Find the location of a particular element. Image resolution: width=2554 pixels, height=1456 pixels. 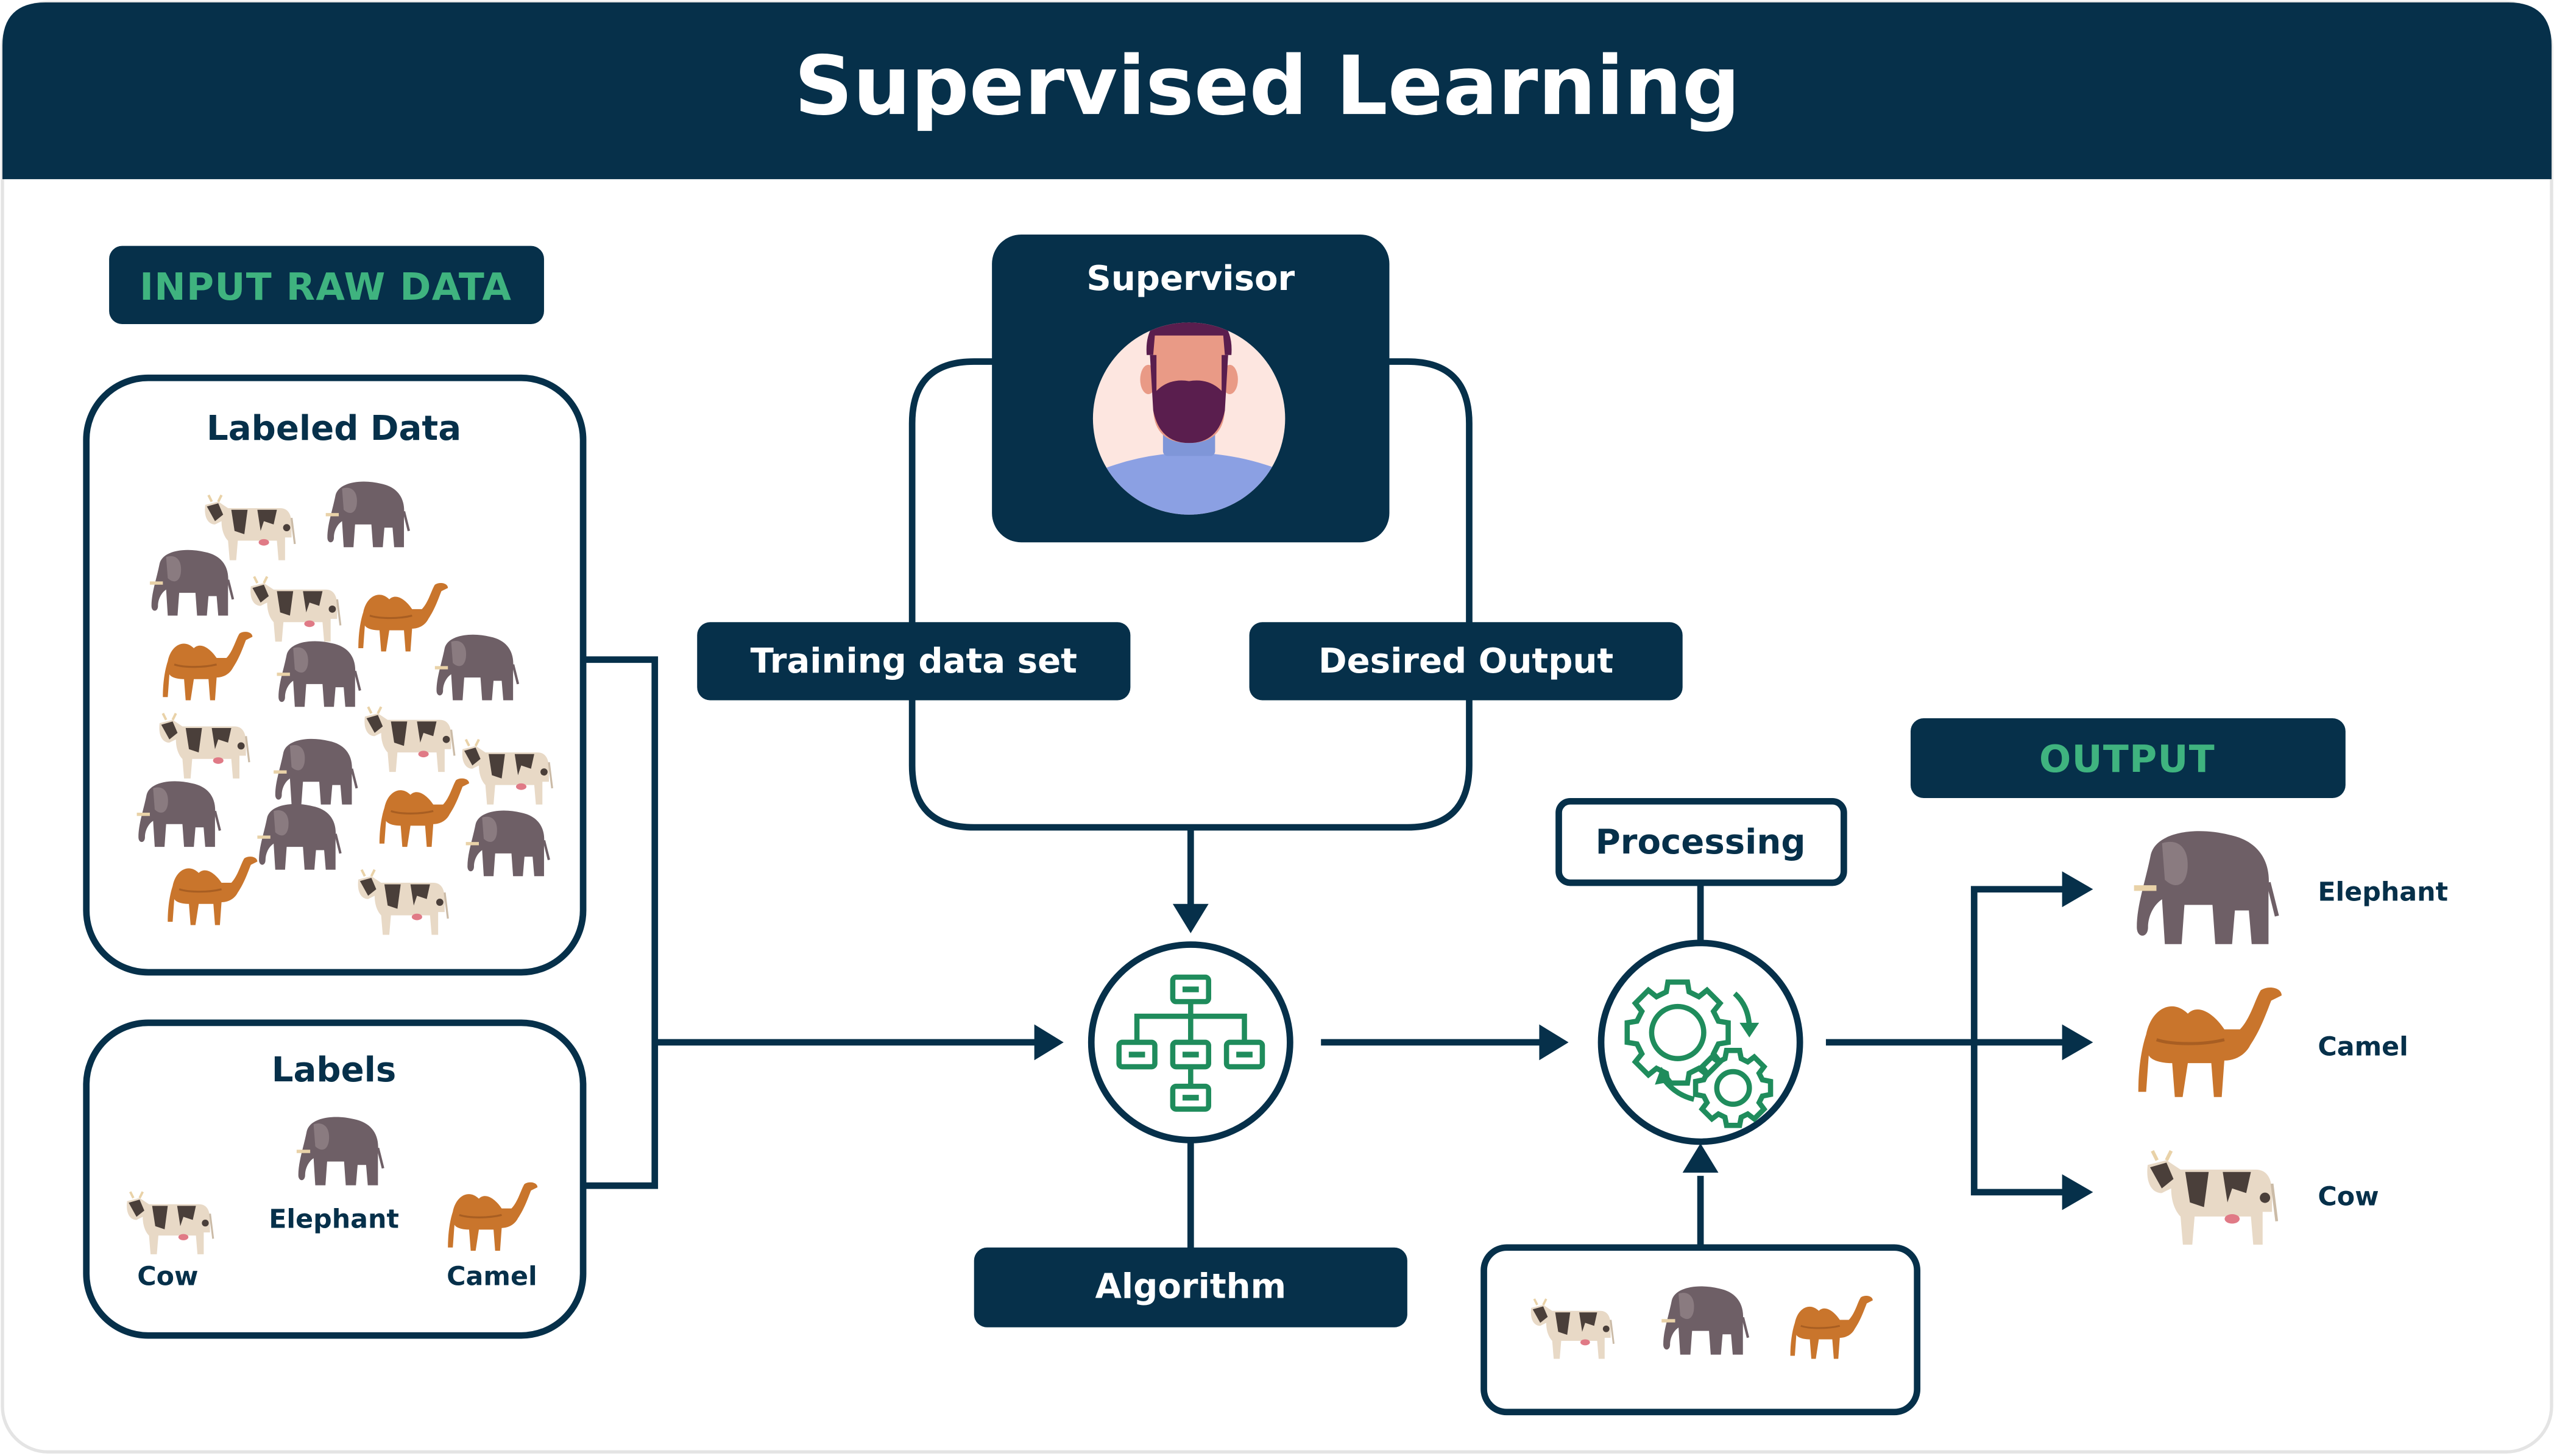

algorithm-label: Algorithm is located at coordinates (1191, 1287).